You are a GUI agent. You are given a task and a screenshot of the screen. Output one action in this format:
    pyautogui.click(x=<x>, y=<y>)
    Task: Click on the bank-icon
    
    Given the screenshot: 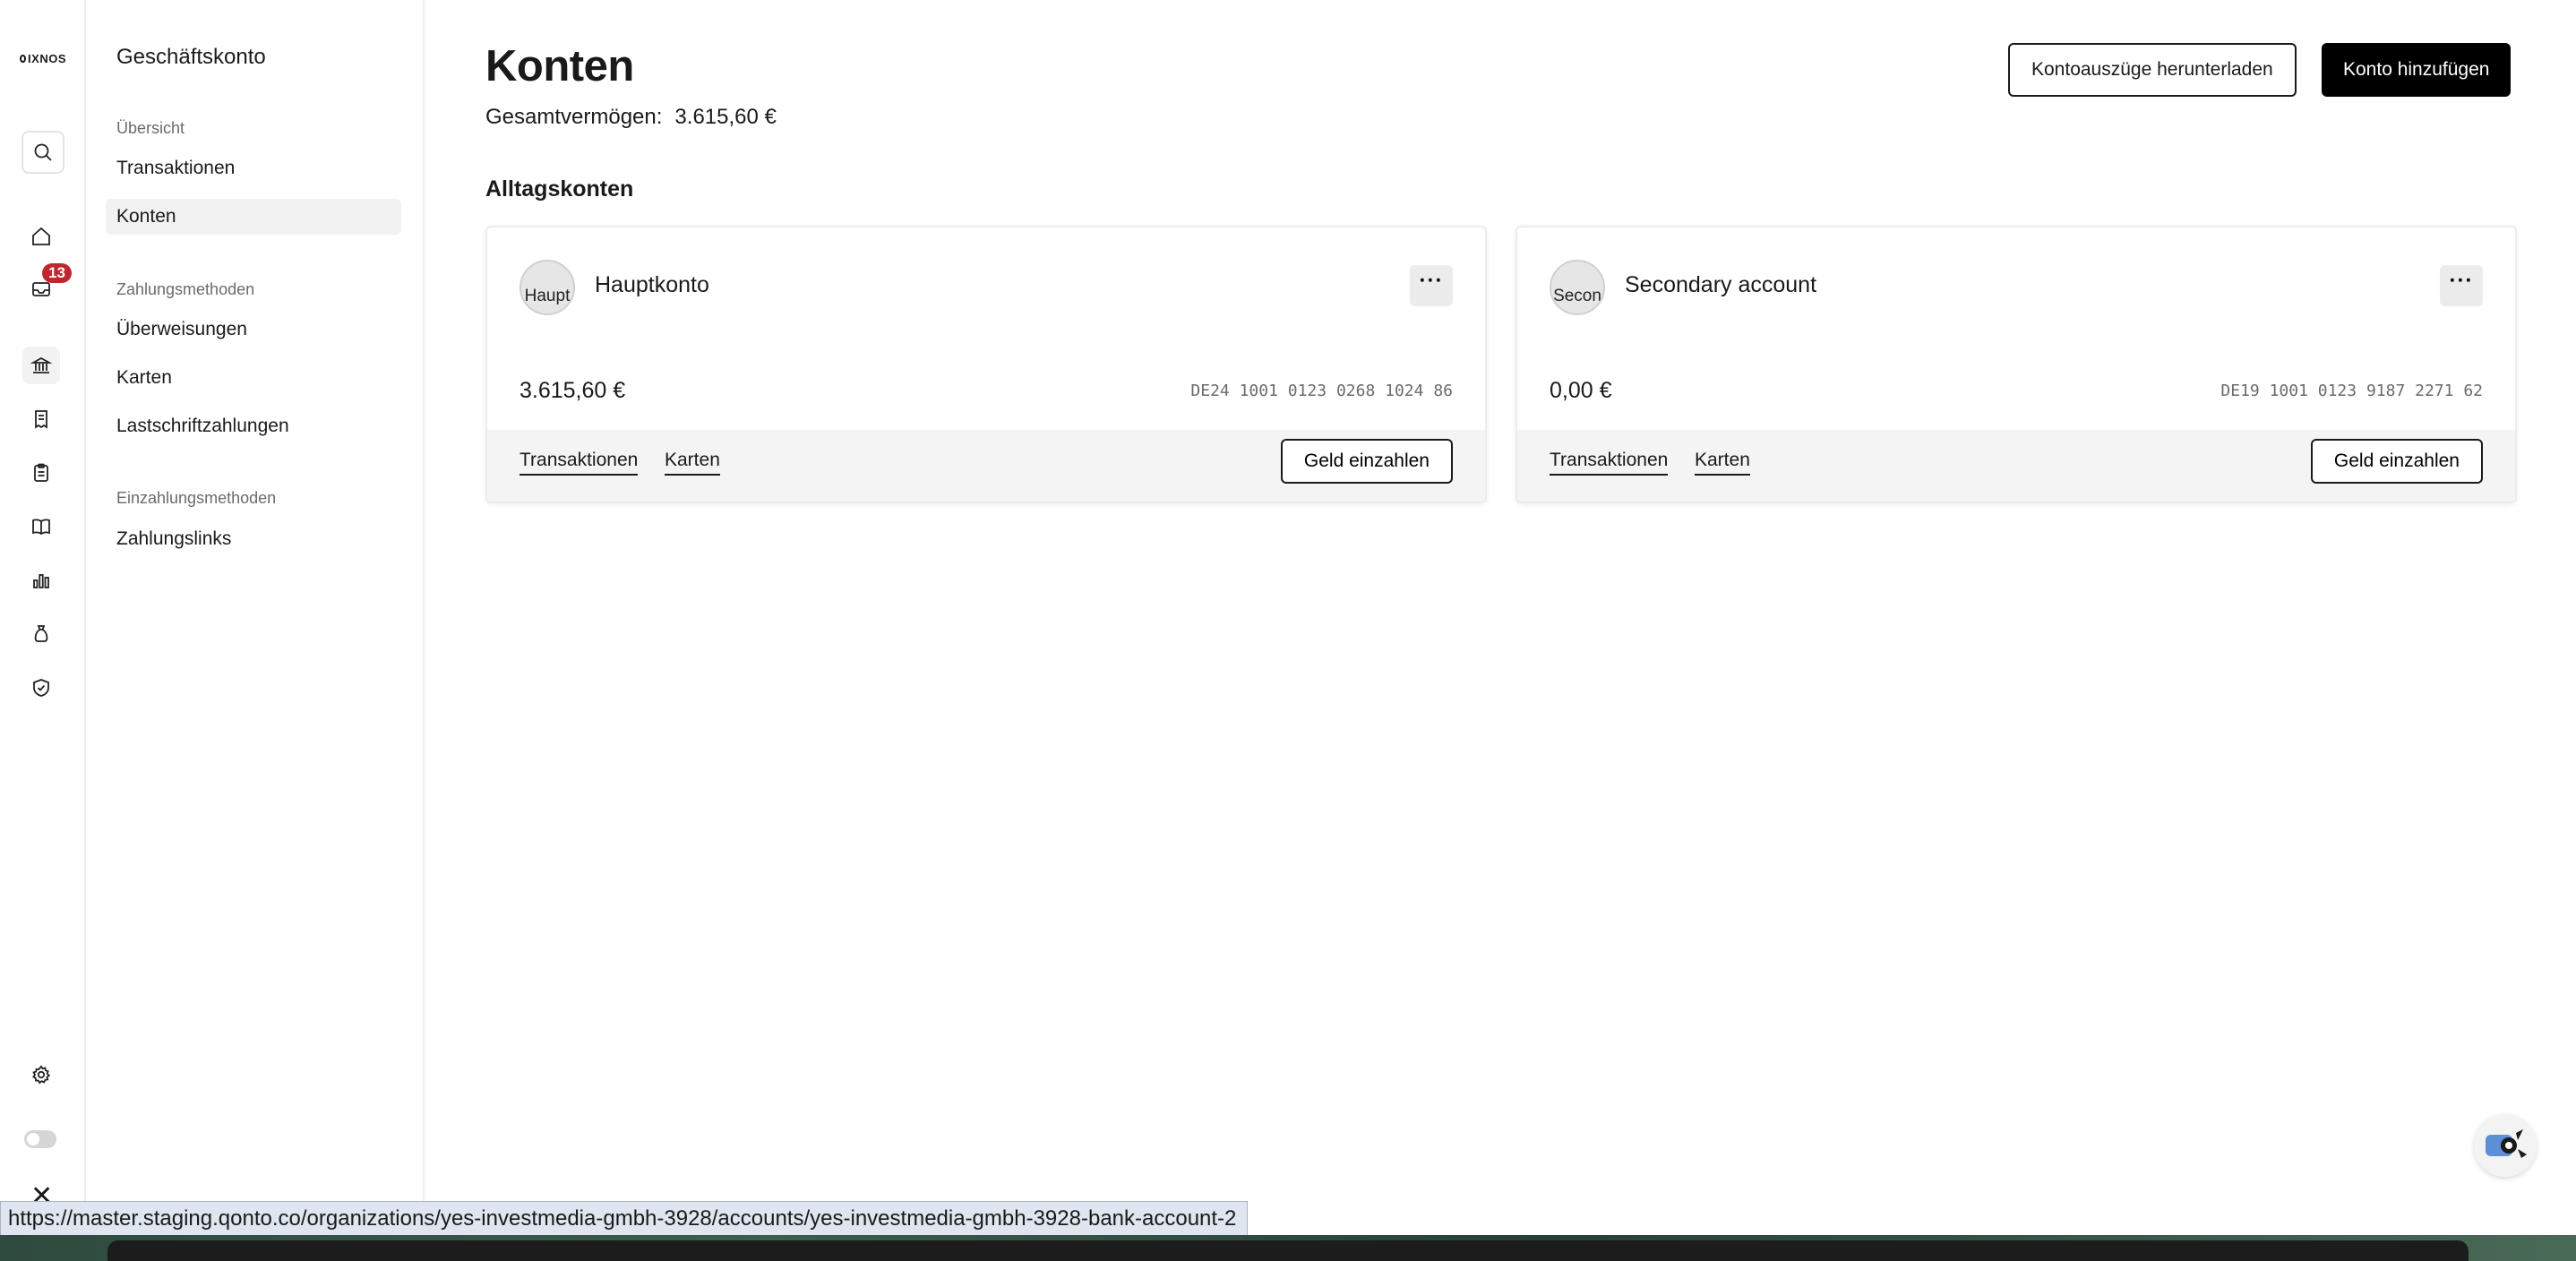 What is the action you would take?
    pyautogui.click(x=41, y=365)
    